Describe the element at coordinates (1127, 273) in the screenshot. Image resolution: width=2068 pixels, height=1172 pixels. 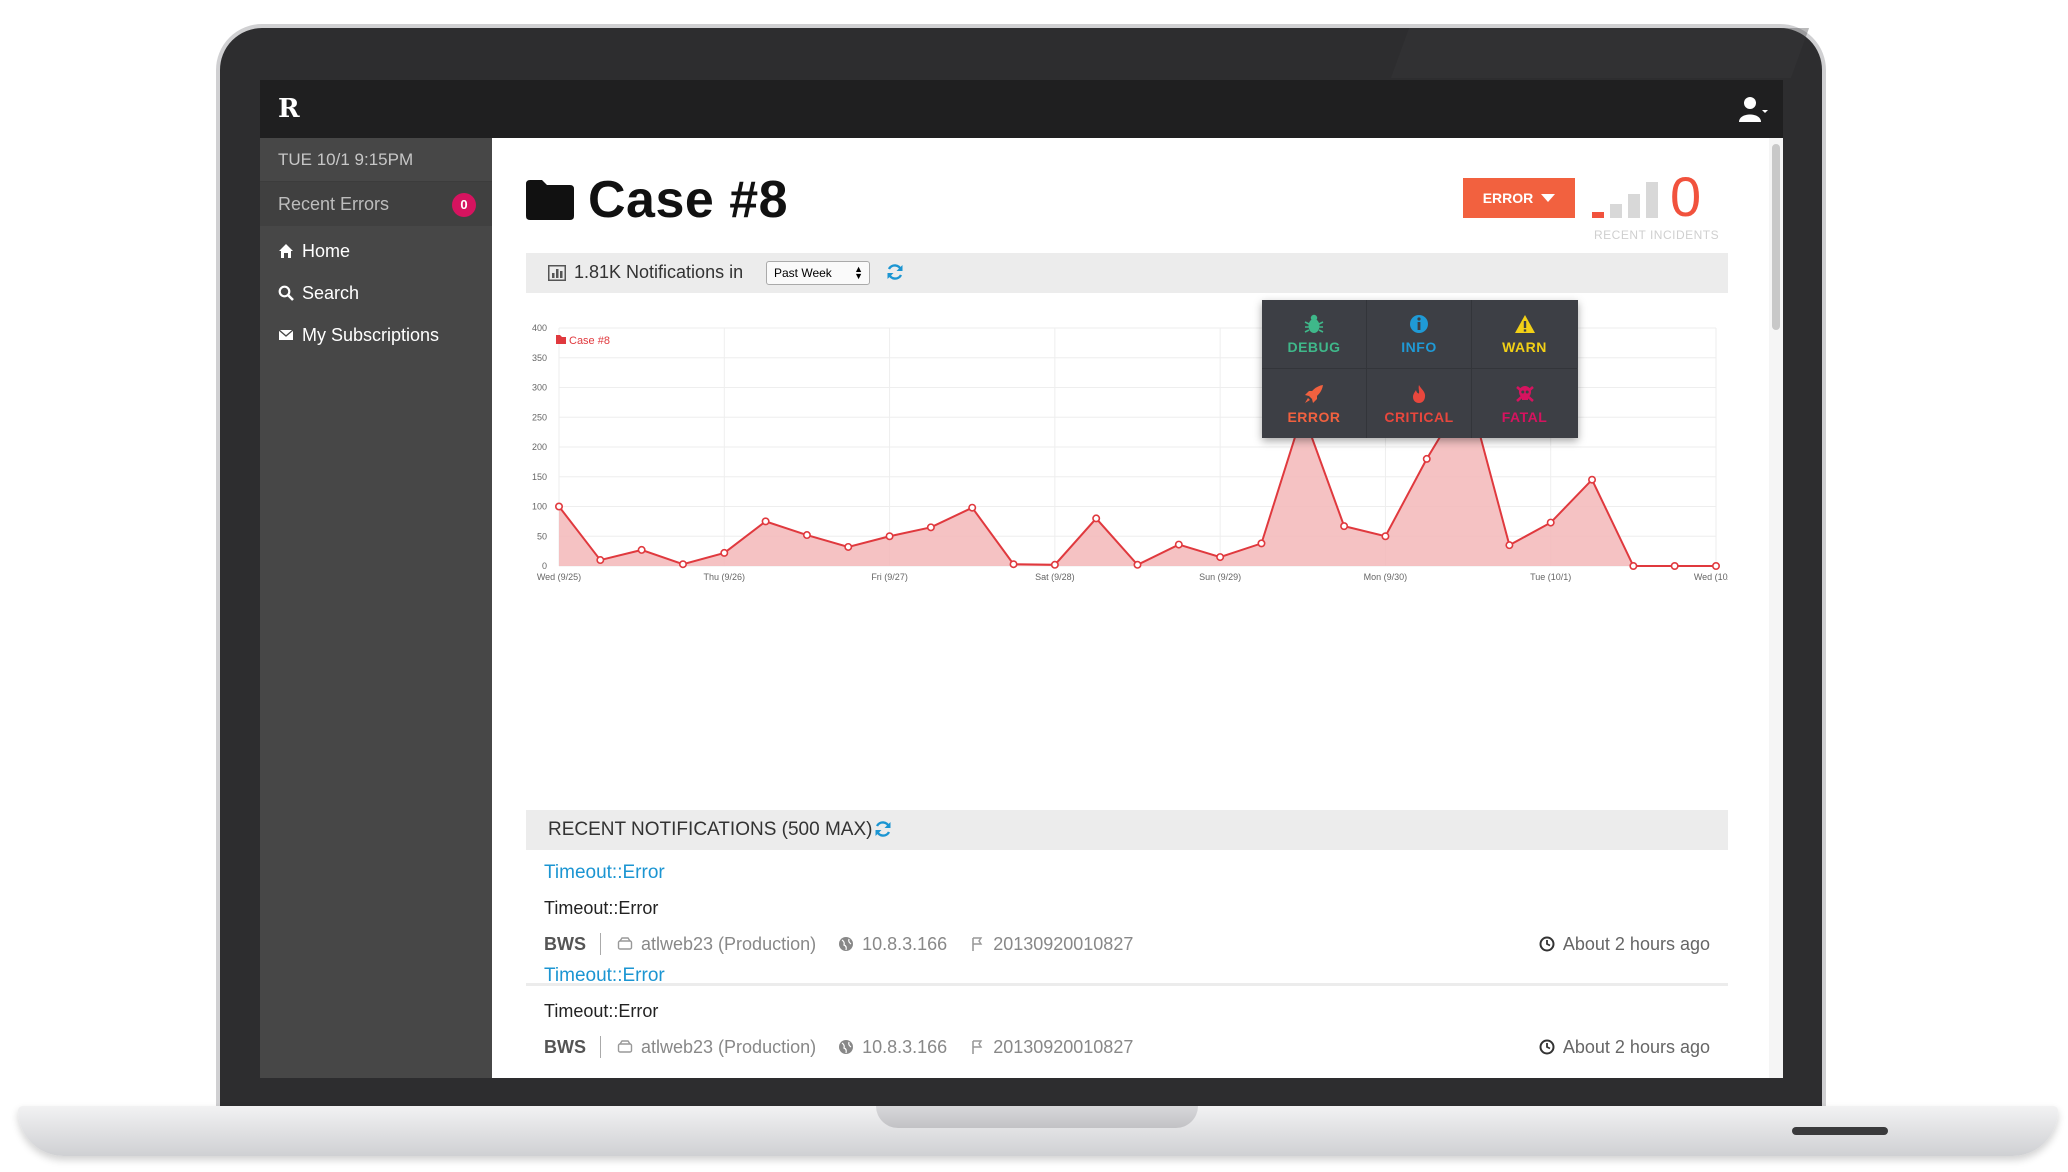
I see `notifications-bar: 1.81K Notifications in Past Week ▲ ▼` at that location.